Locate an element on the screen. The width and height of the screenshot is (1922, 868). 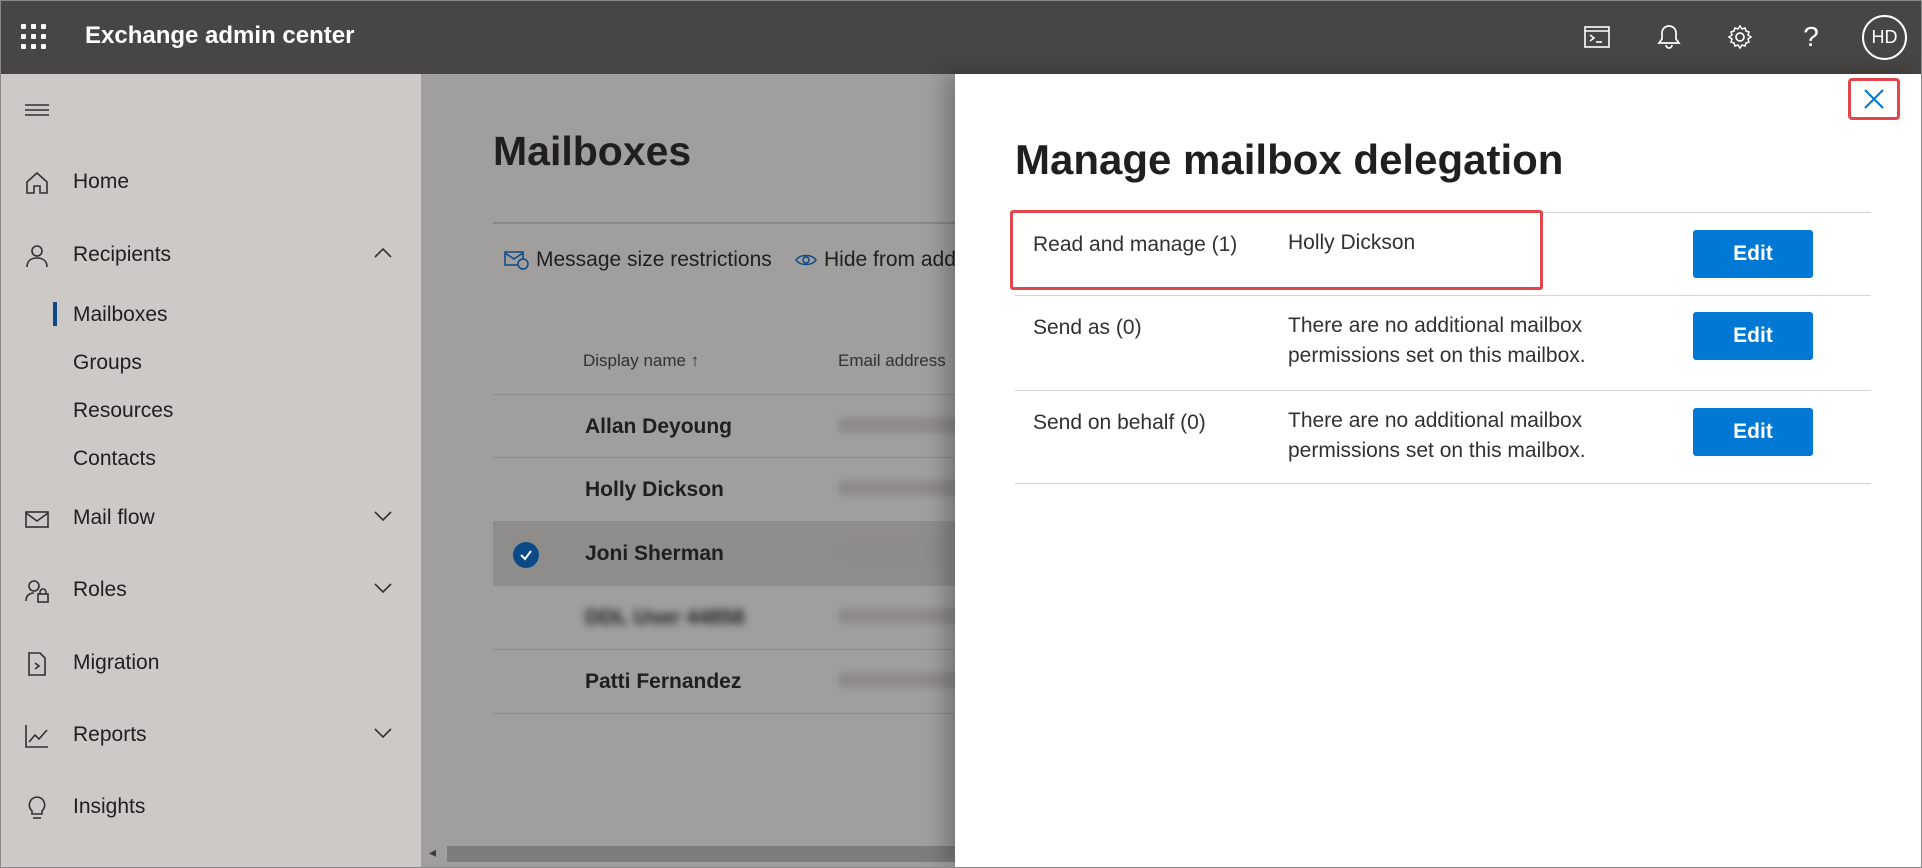
scrollbar-thumb is located at coordinates (701, 854).